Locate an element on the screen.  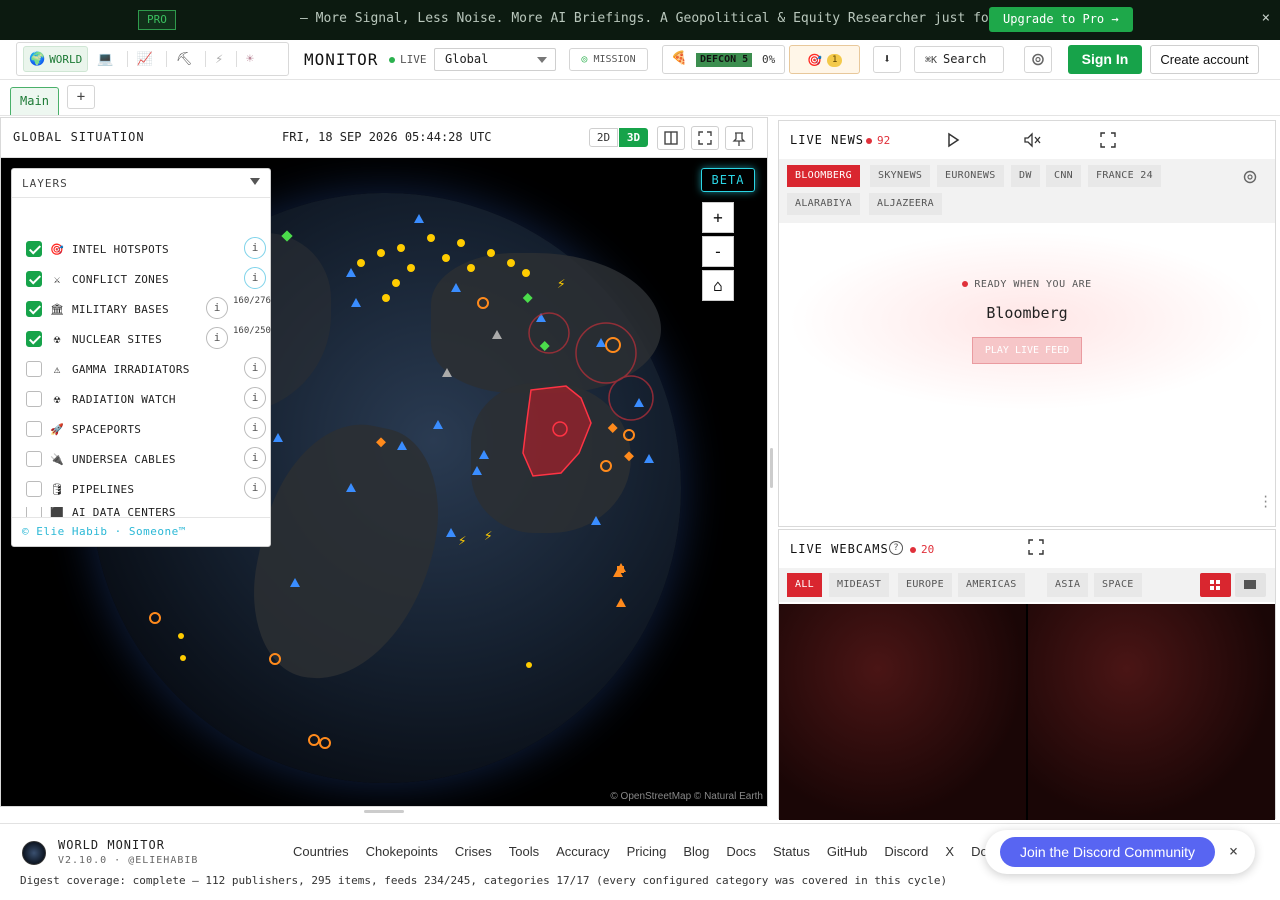
variant-finance: 📈 is located at coordinates (147, 59).